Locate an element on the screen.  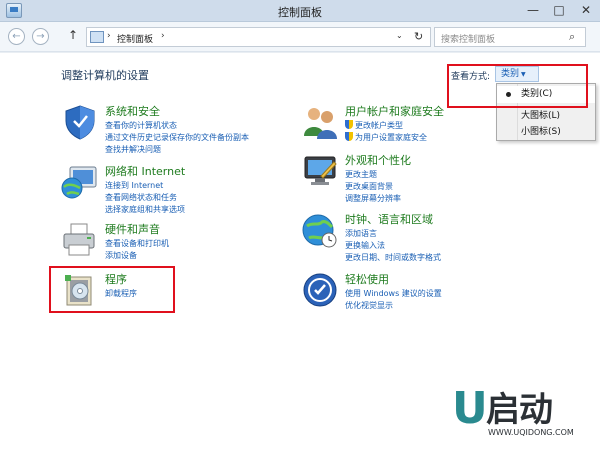
menu-item-label: 小图标(S) is located at coordinates (541, 132).